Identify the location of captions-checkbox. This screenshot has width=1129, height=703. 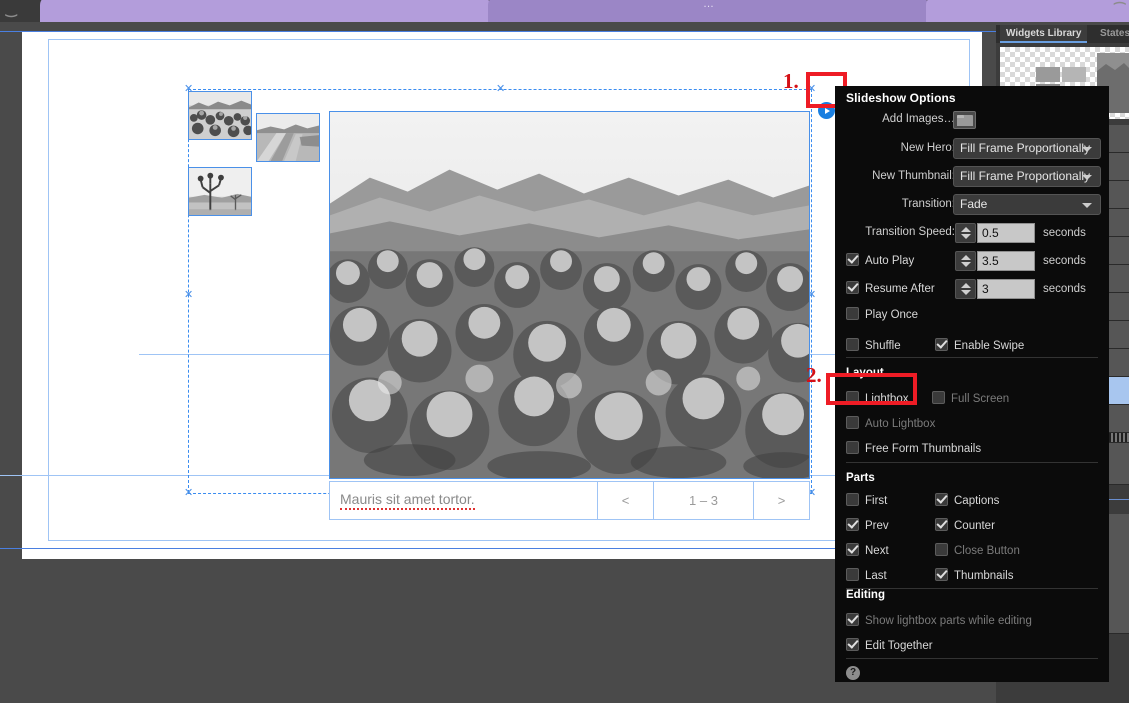
(941, 499).